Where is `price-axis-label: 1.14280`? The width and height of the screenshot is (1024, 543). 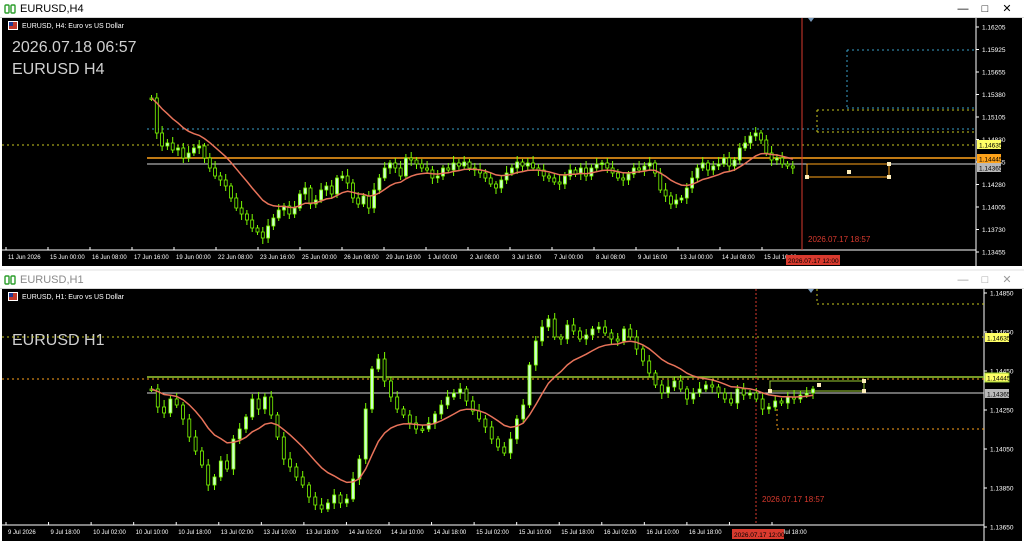 price-axis-label: 1.14280 is located at coordinates (994, 185).